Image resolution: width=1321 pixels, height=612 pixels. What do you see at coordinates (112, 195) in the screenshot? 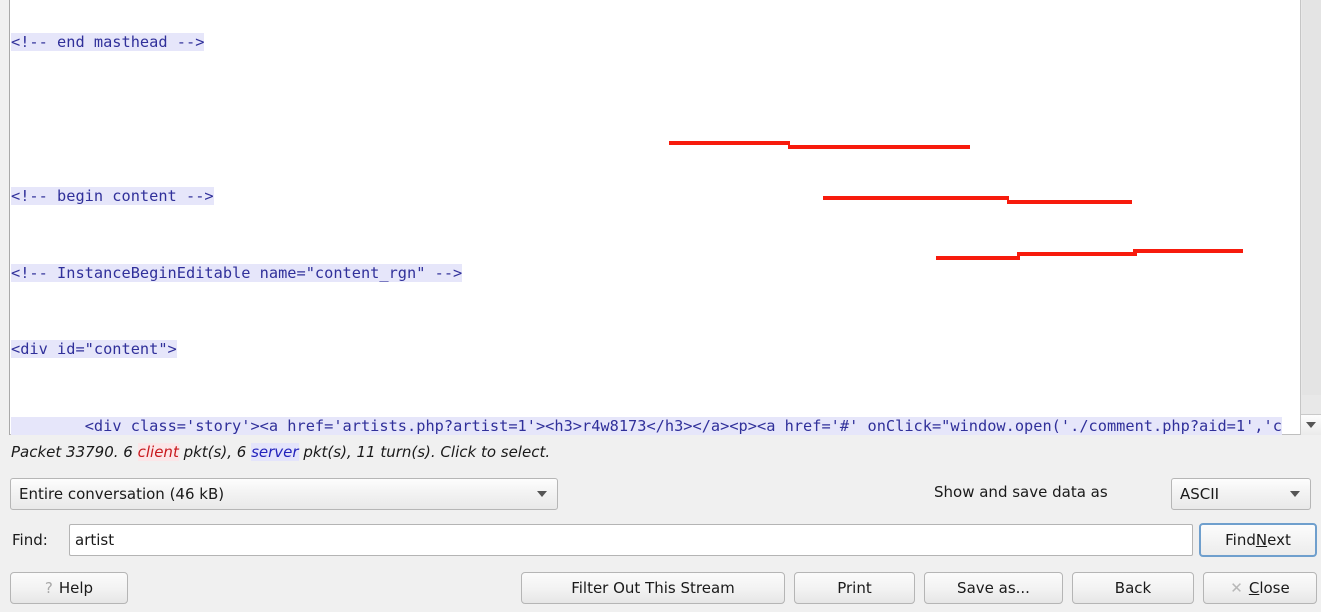
I see `stream-line: <!-- begin content -->` at bounding box center [112, 195].